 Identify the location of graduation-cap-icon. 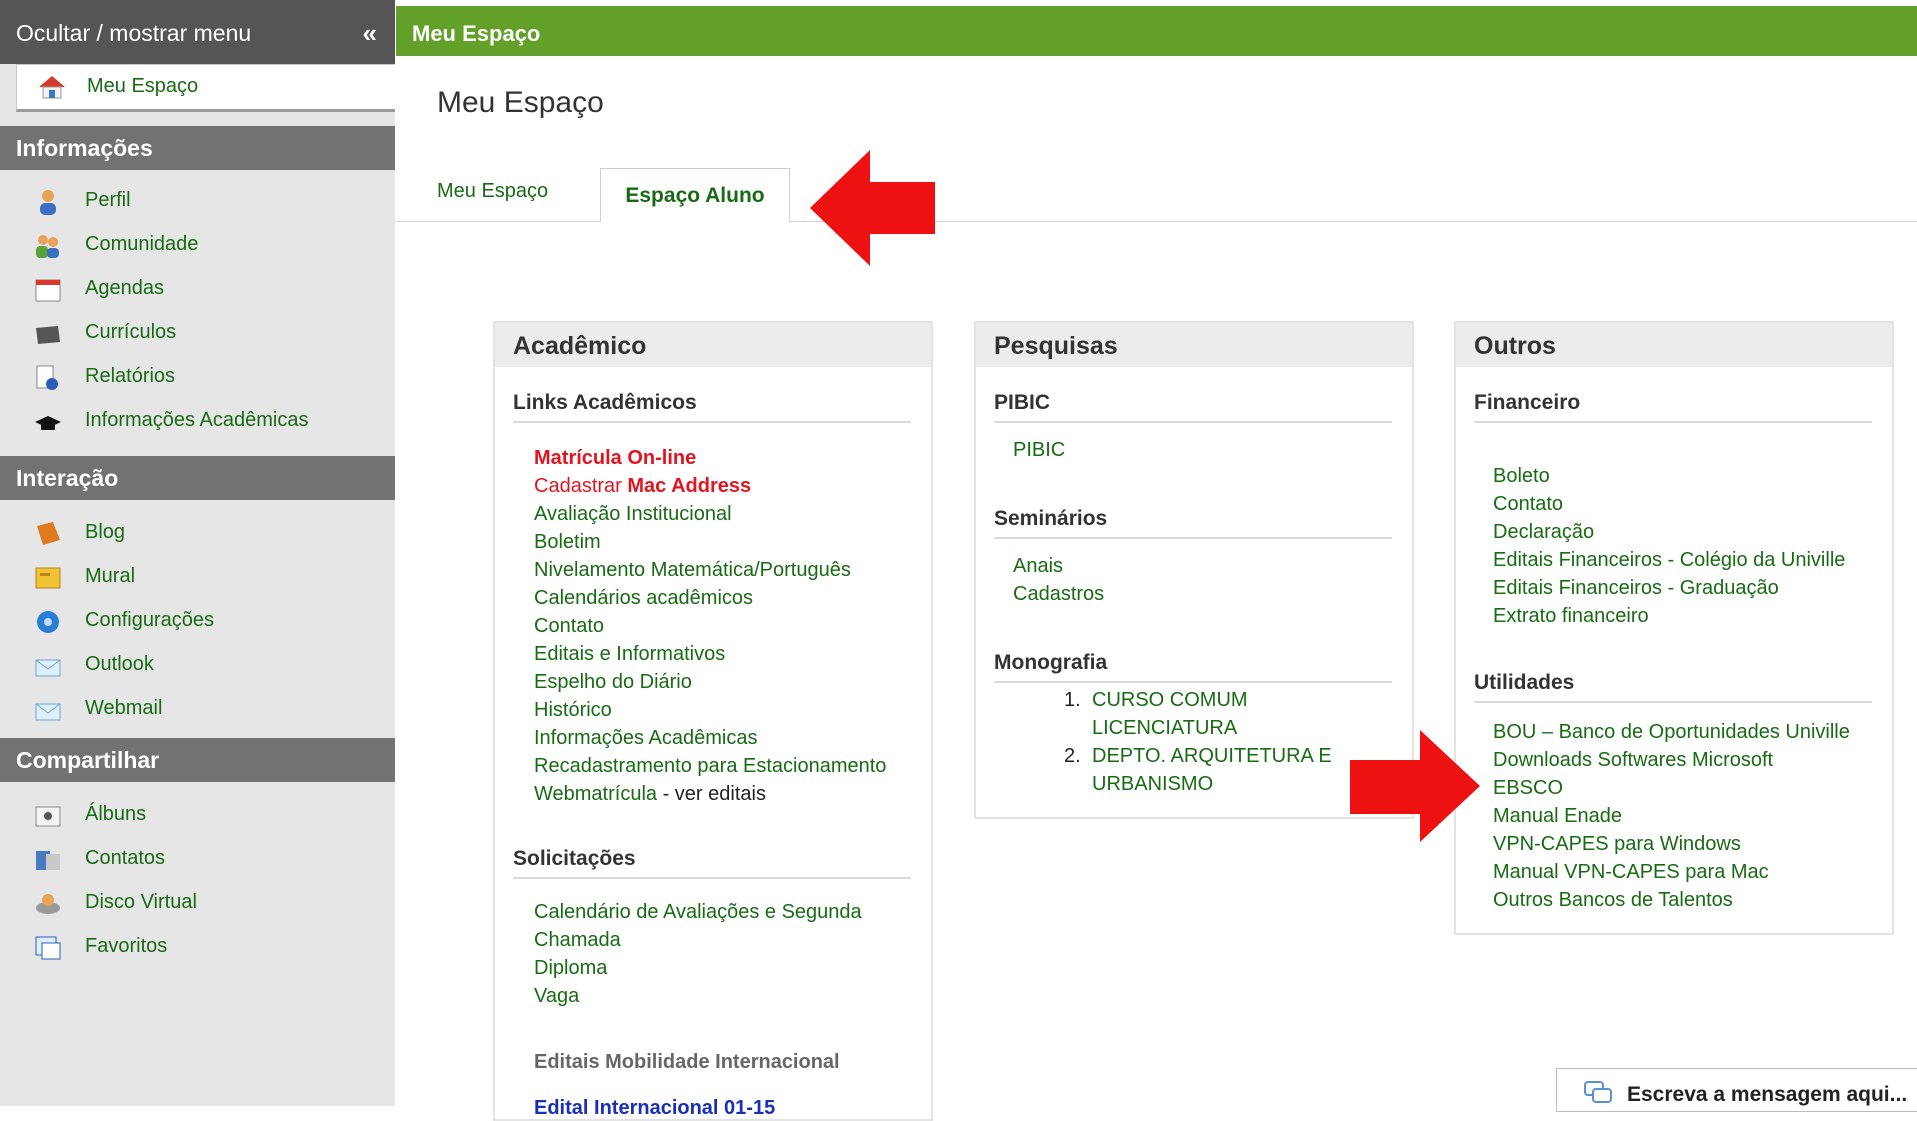
(48, 423).